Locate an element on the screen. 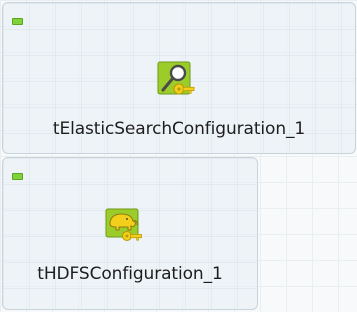 Image resolution: width=357 pixels, height=312 pixels. component-label: tHDFSConfiguration_1 is located at coordinates (130, 274).